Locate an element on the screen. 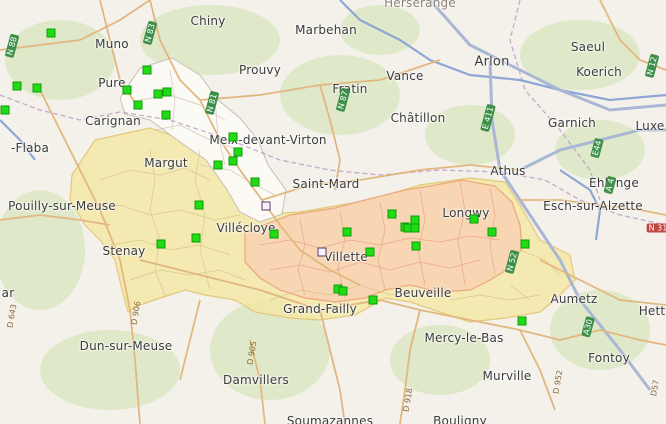 Image resolution: width=666 pixels, height=424 pixels. place-label: Aumetz is located at coordinates (574, 299).